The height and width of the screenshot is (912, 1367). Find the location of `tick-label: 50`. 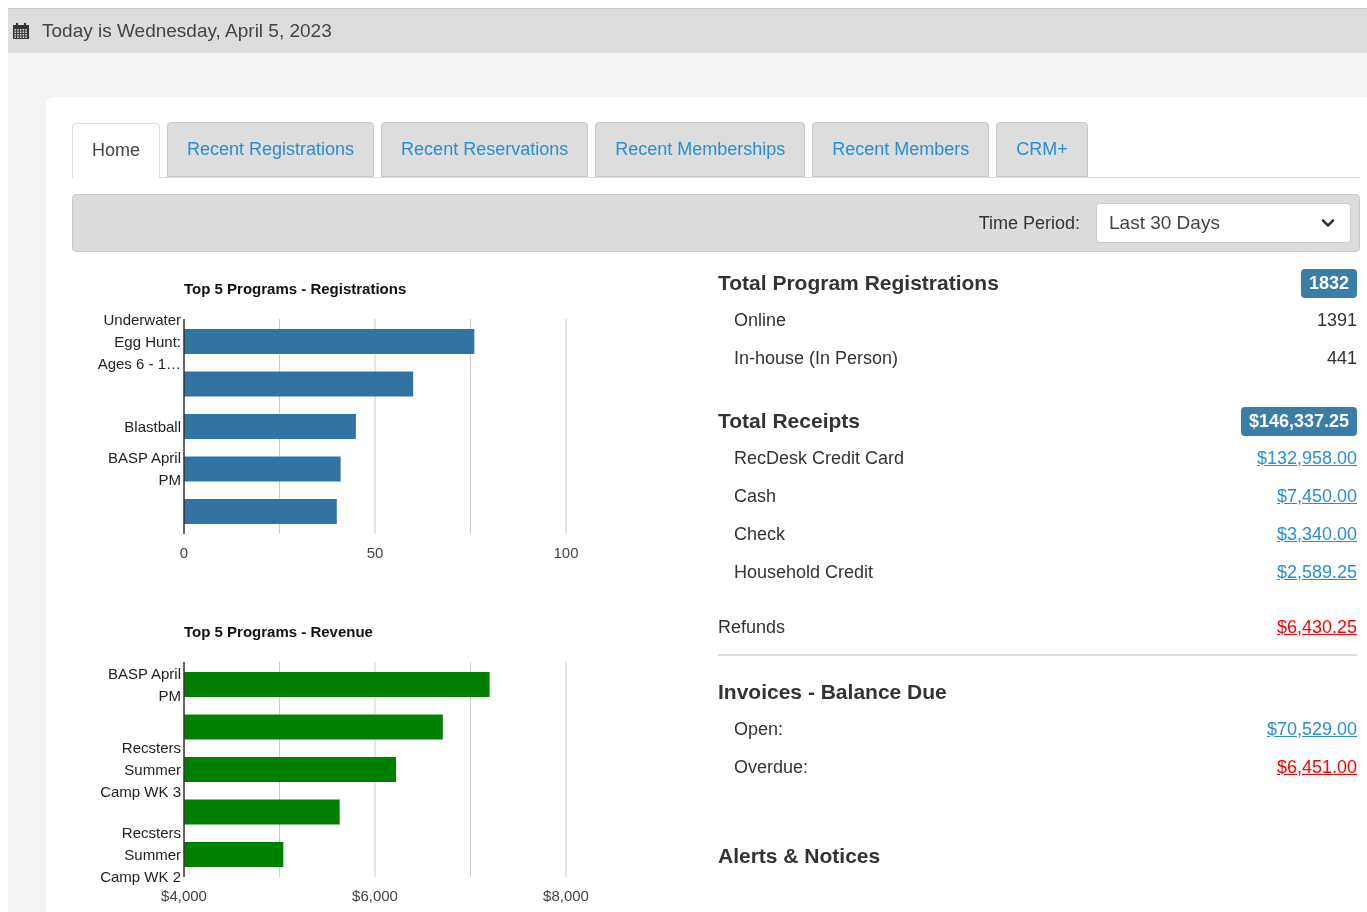

tick-label: 50 is located at coordinates (375, 552).